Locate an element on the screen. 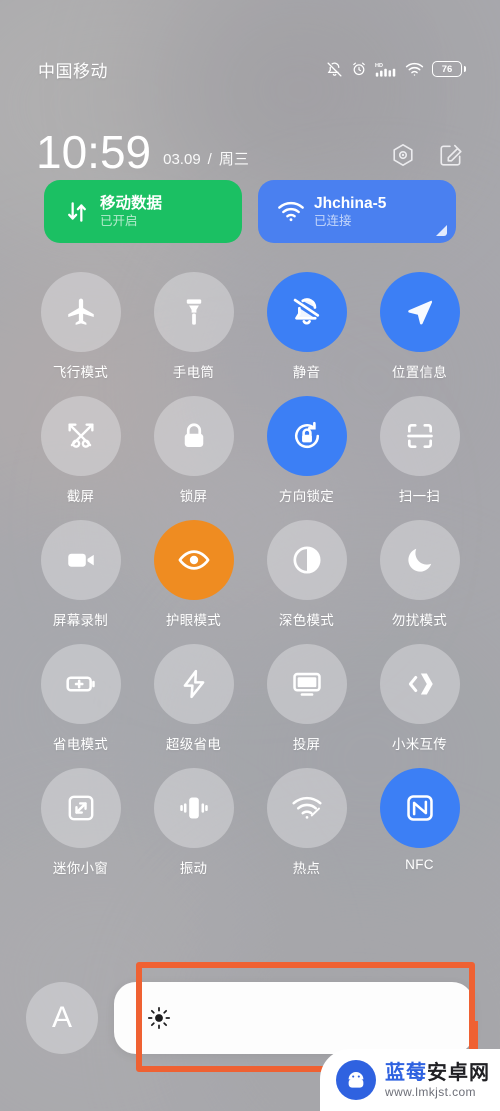 The height and width of the screenshot is (1111, 500). toggle-mute: 静音 is located at coordinates (306, 326).